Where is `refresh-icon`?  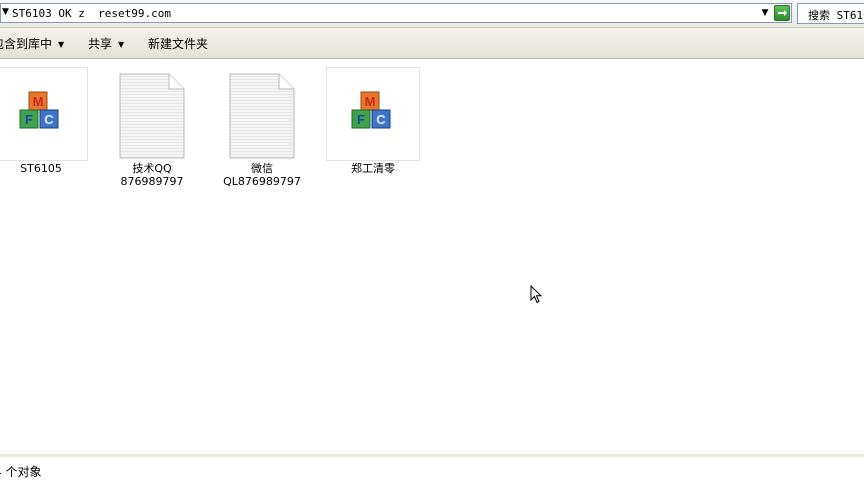 refresh-icon is located at coordinates (782, 13).